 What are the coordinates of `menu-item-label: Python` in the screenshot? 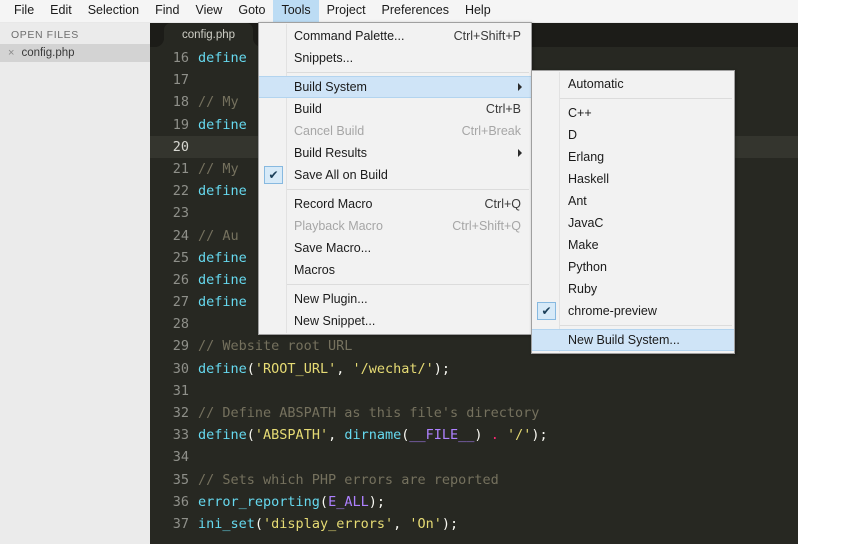 It's located at (587, 267).